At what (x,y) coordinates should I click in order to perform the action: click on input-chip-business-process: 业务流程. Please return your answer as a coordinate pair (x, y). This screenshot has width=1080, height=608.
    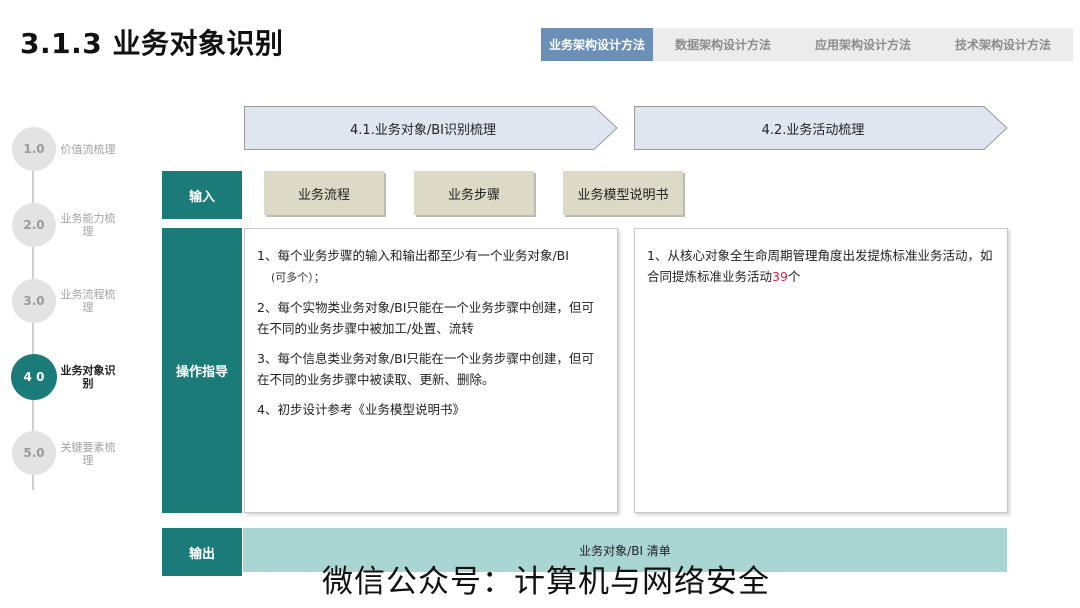
    Looking at the image, I should click on (324, 193).